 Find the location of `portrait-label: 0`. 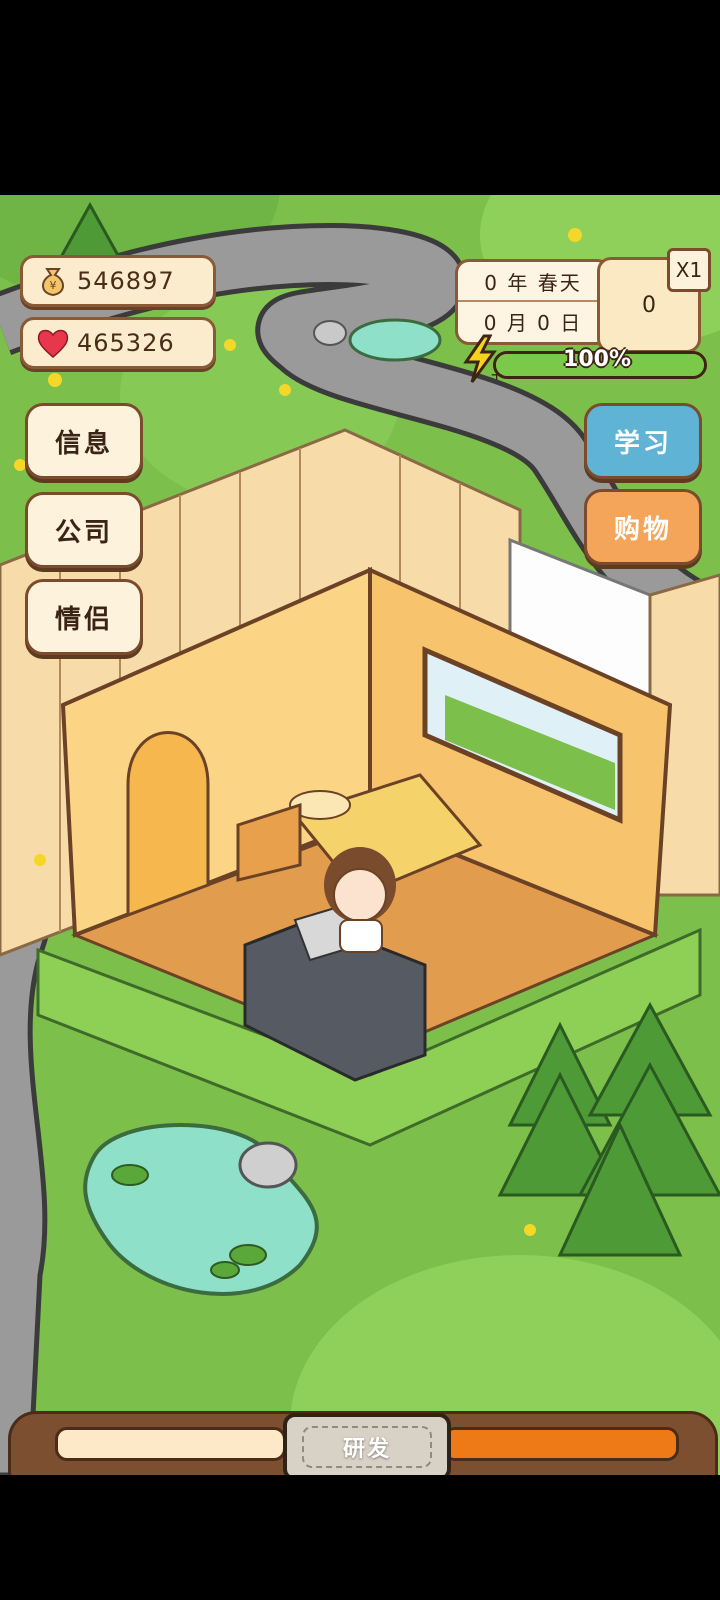

portrait-label: 0 is located at coordinates (649, 305).